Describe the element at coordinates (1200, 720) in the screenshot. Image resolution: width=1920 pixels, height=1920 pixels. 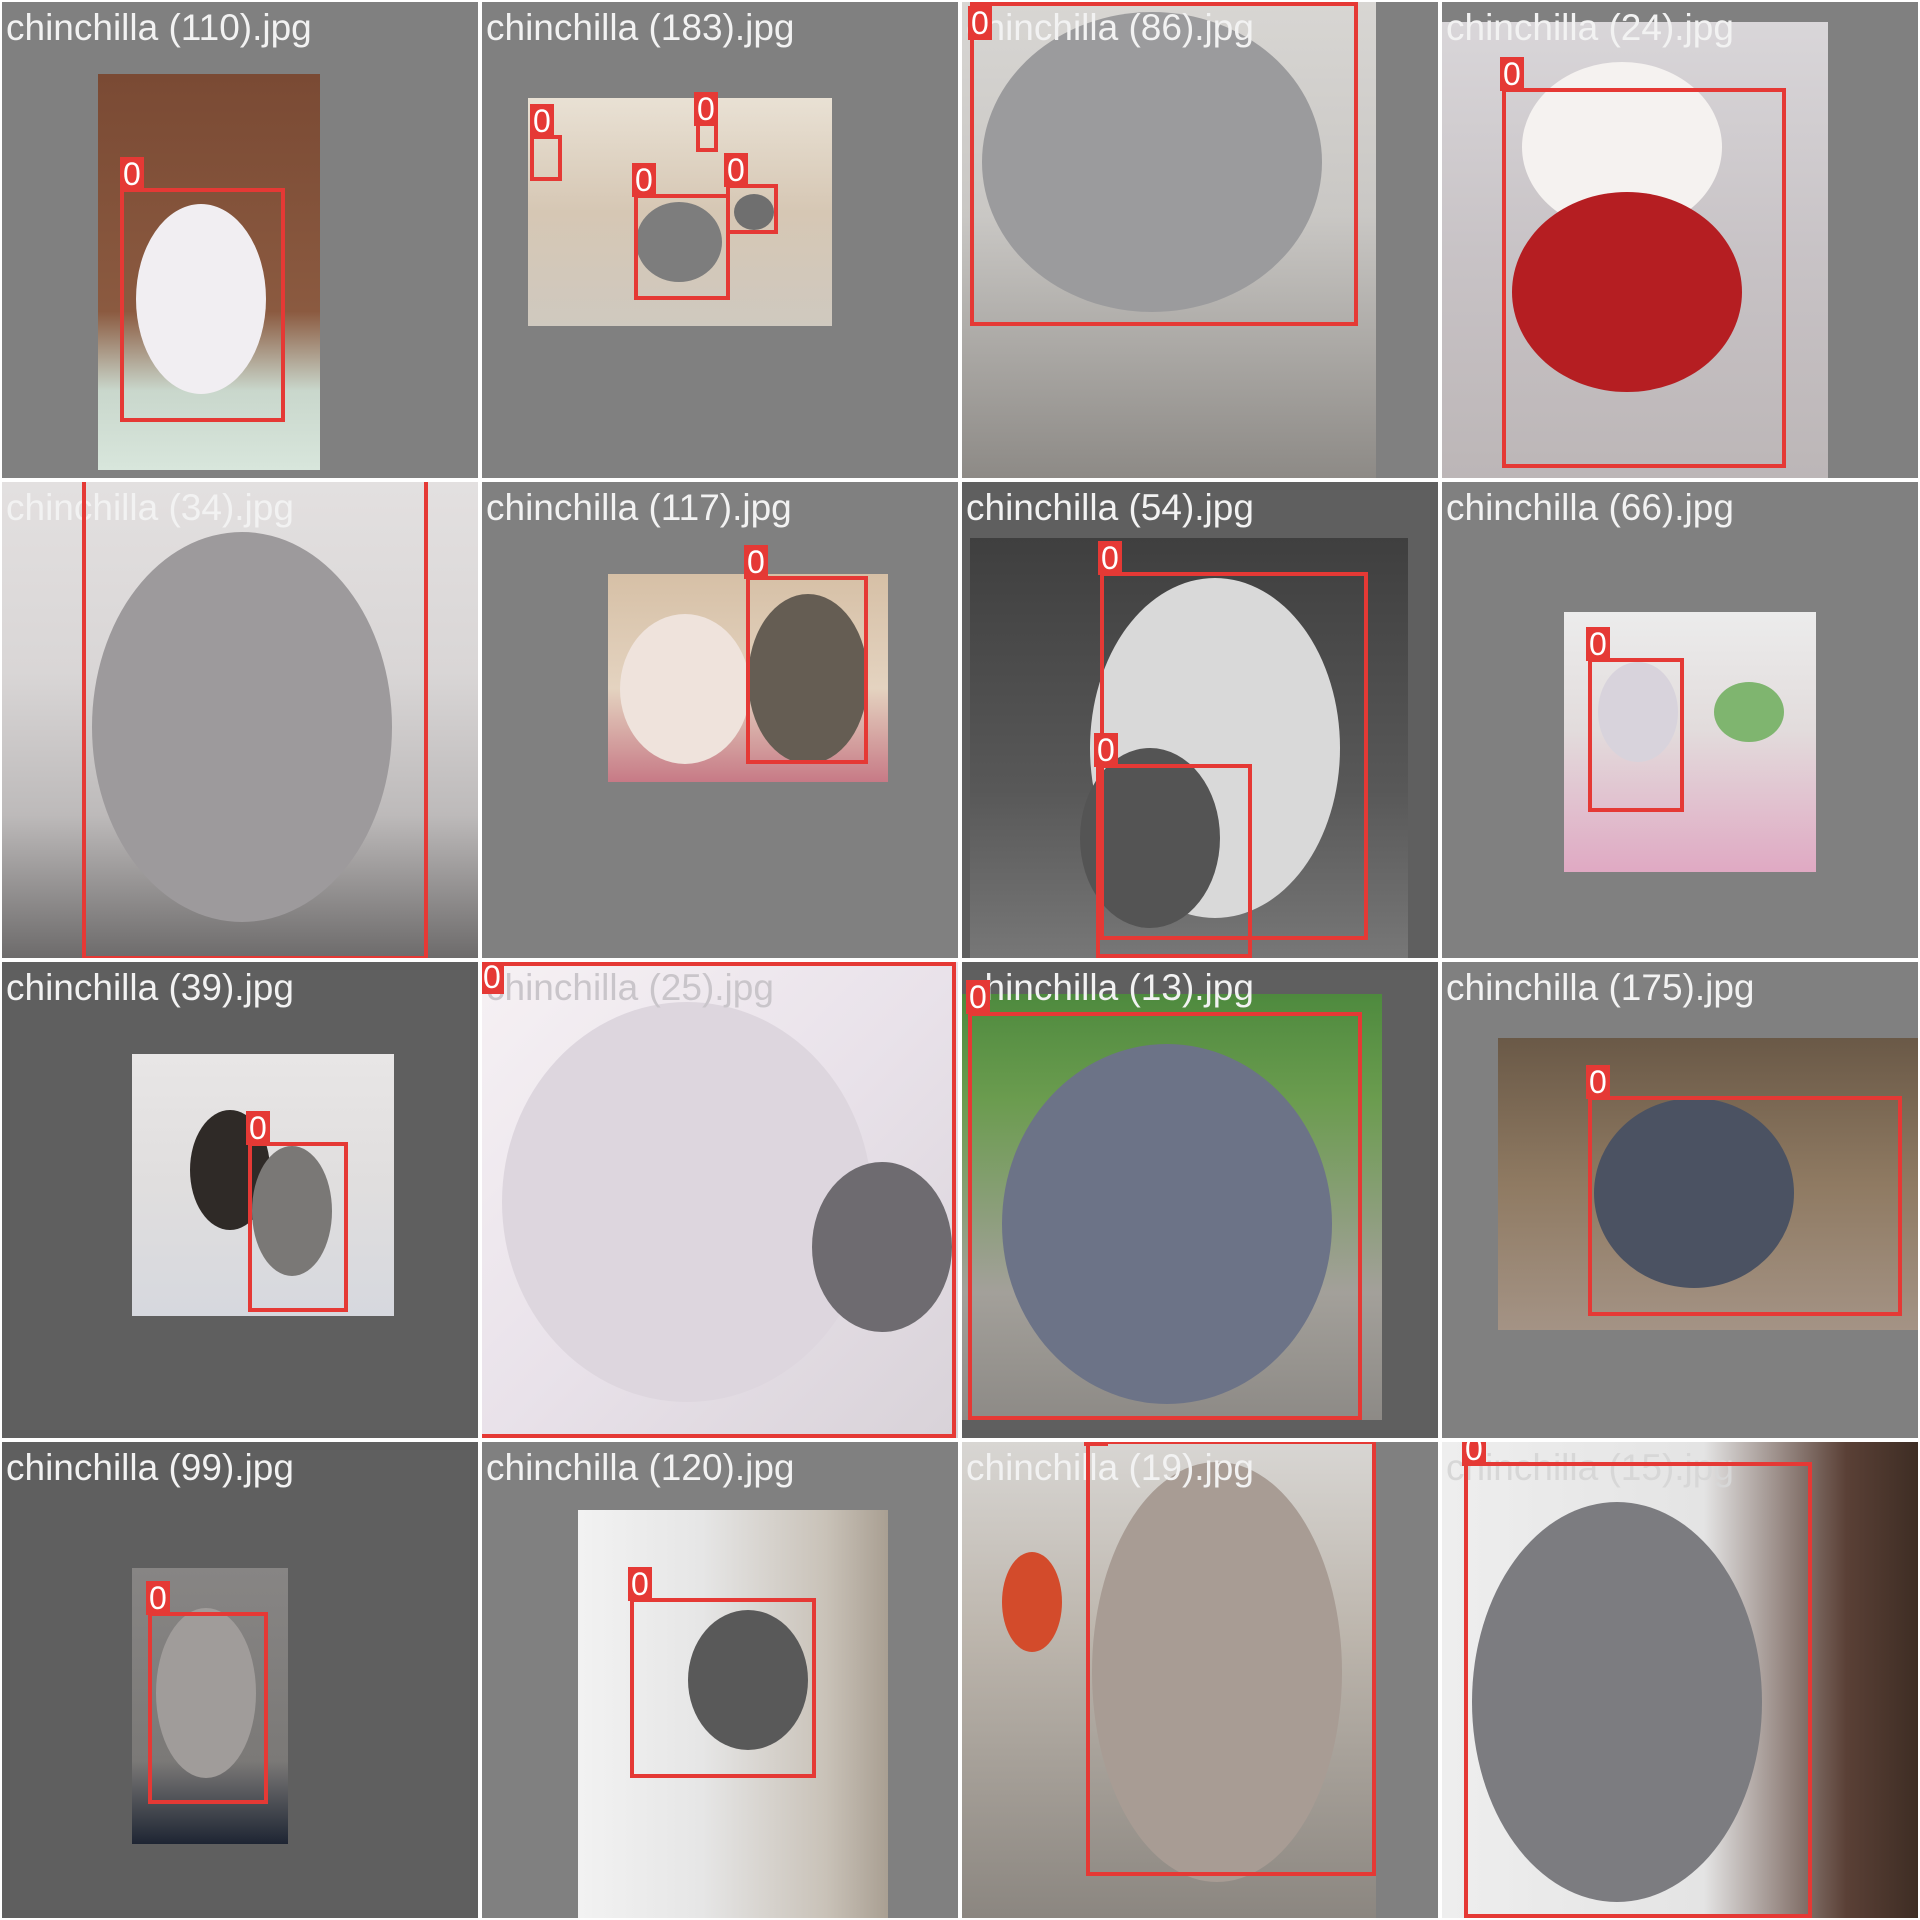
I see `tile-7: chinchilla (54).jpg 0 0` at that location.